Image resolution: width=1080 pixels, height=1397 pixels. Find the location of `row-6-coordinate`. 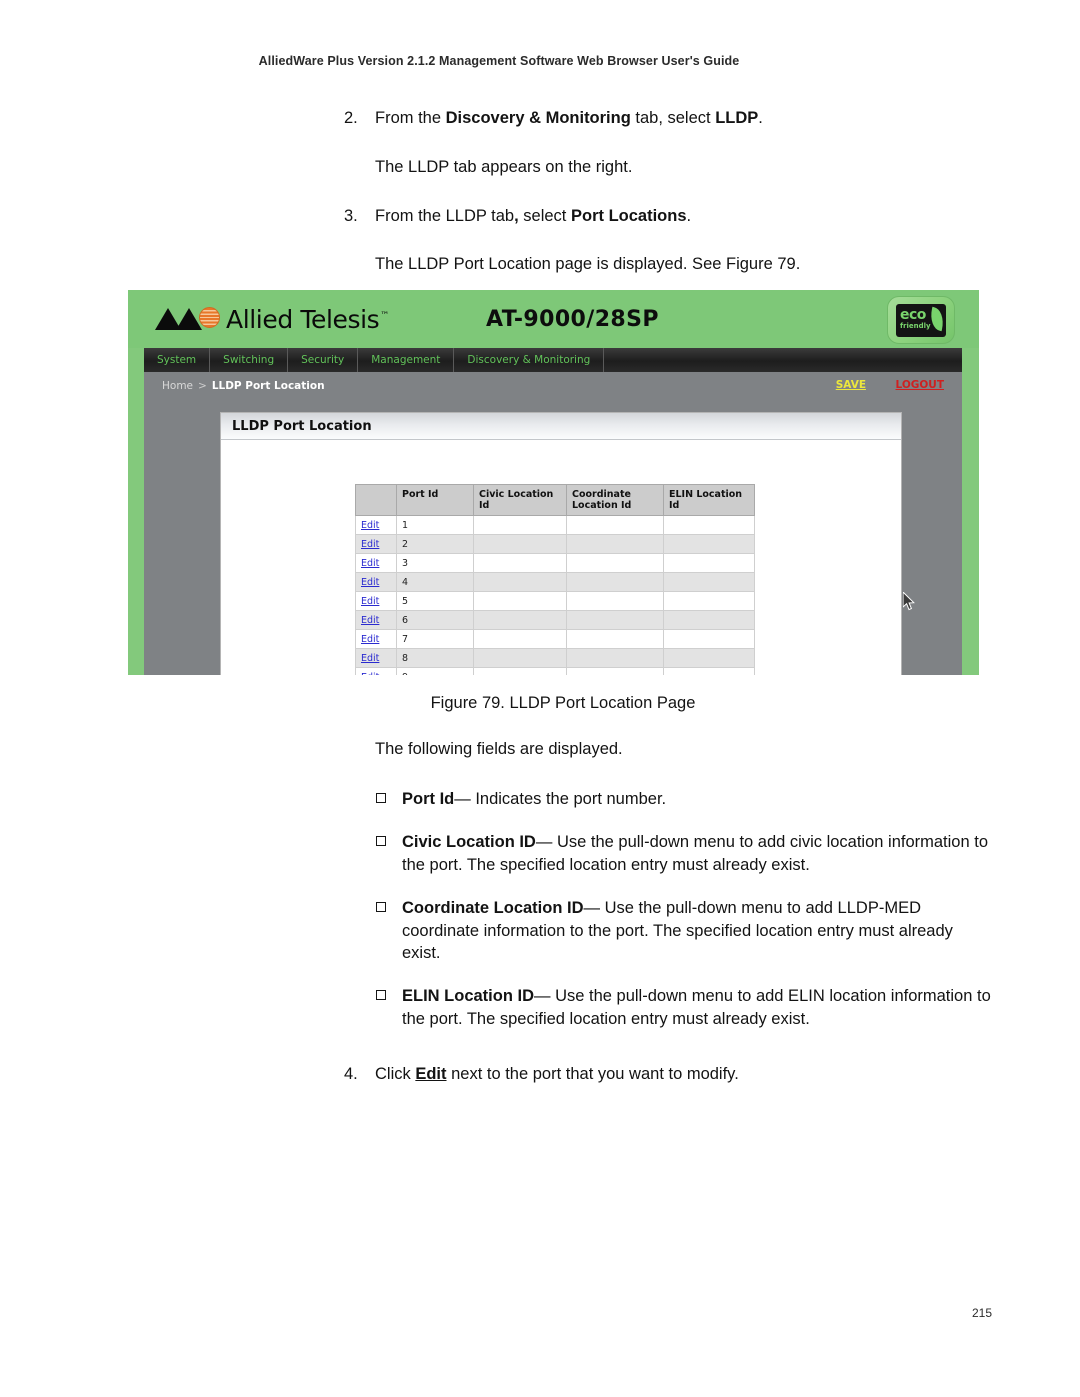

row-6-coordinate is located at coordinates (615, 620).